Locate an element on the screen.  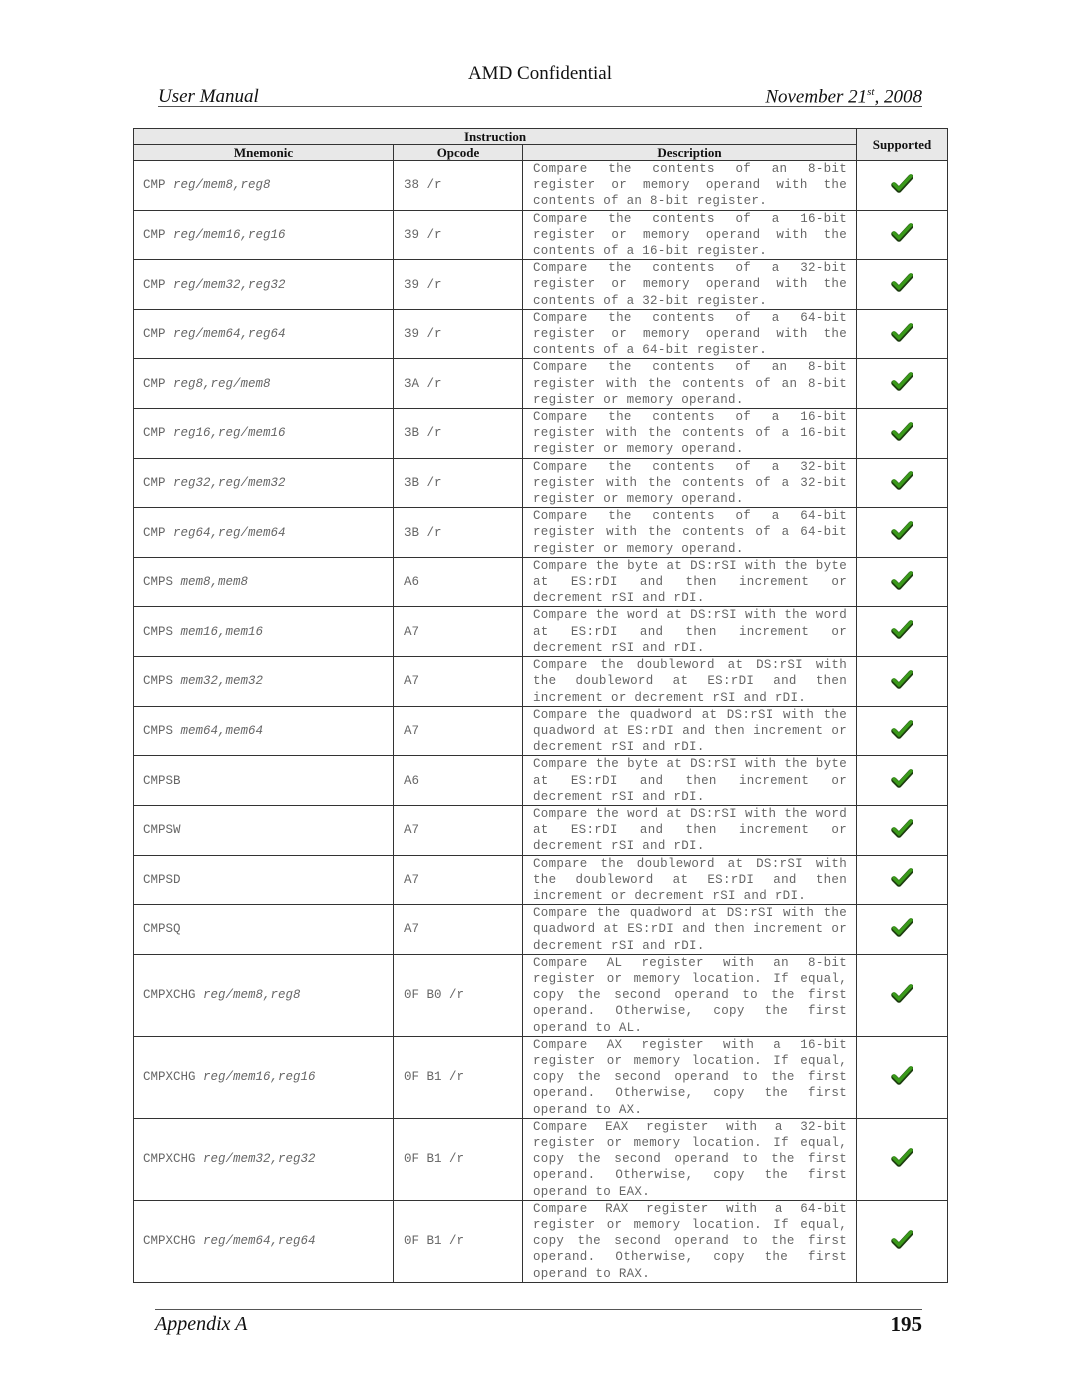
confidential-label: AMD Confidential is located at coordinates (540, 73).